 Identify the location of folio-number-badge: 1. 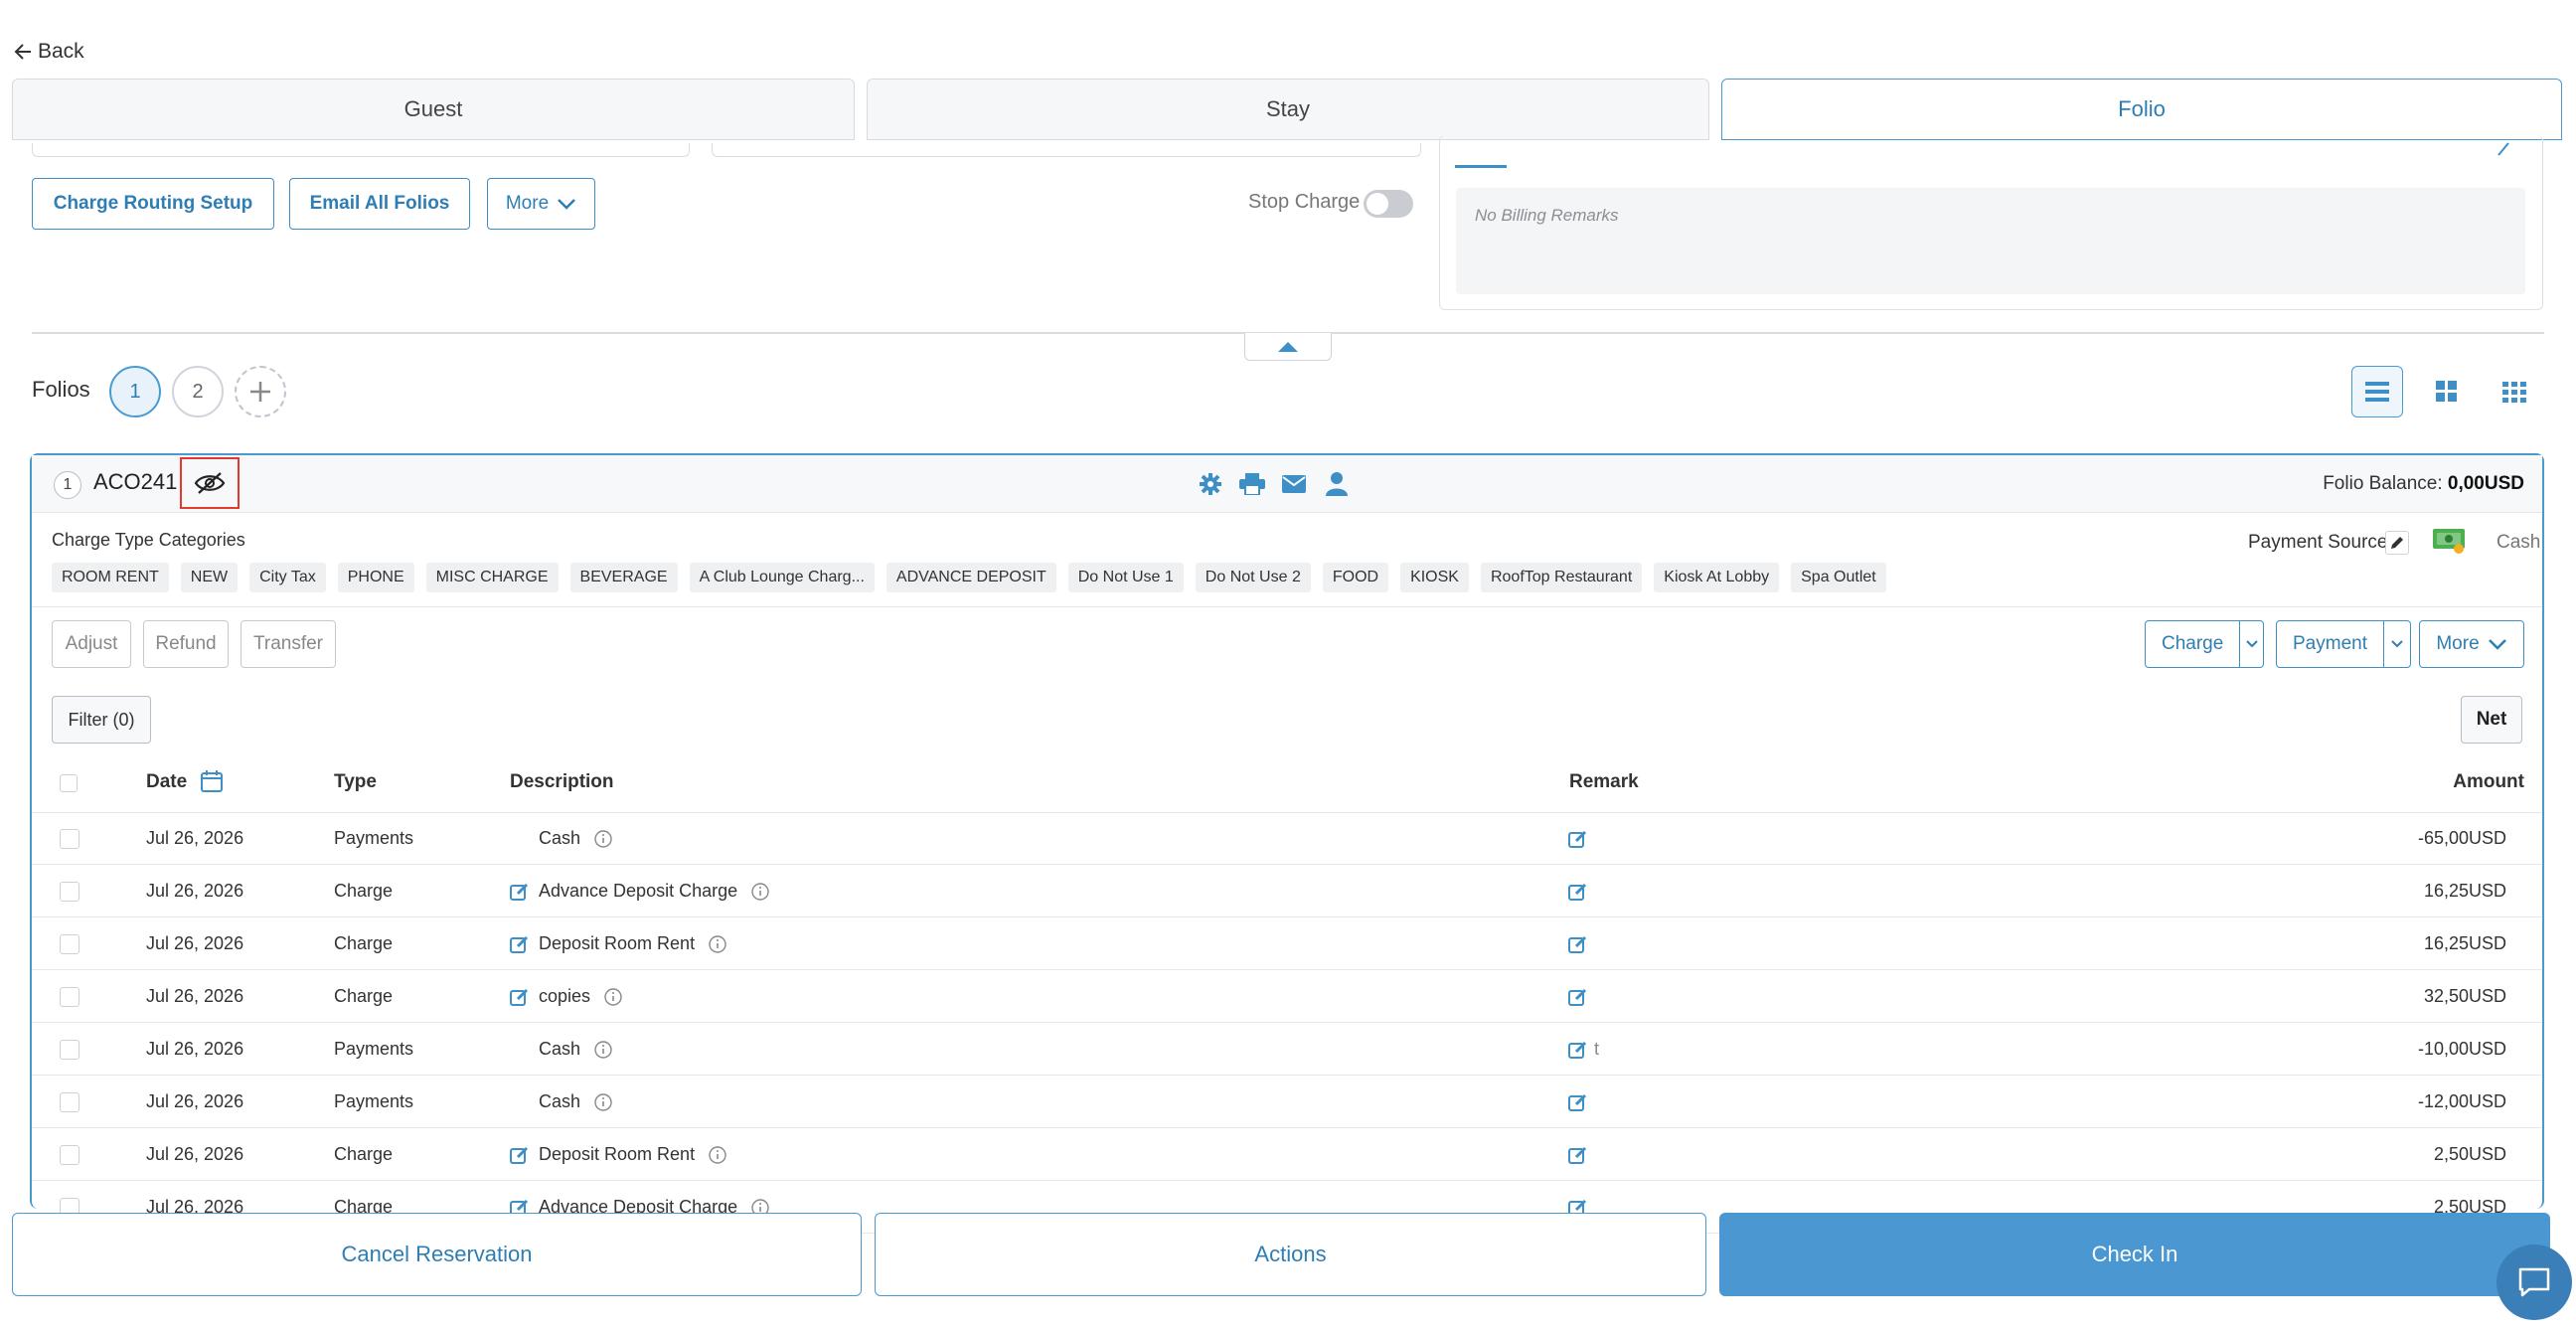
(67, 485).